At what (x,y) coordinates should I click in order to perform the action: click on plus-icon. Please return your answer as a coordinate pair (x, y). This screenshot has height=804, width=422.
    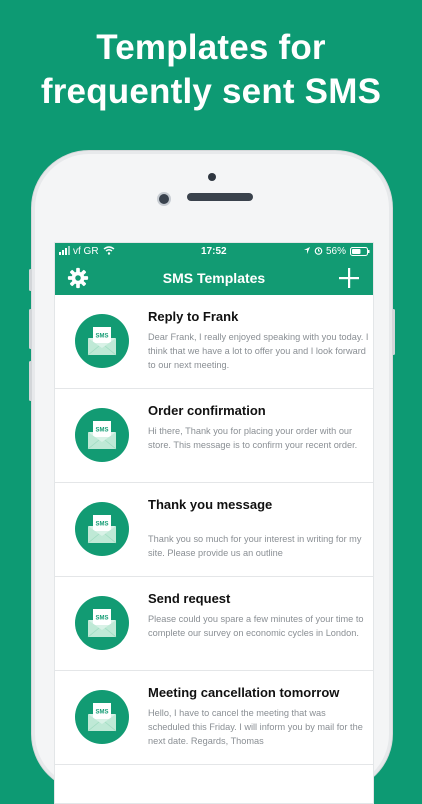
    Looking at the image, I should click on (349, 278).